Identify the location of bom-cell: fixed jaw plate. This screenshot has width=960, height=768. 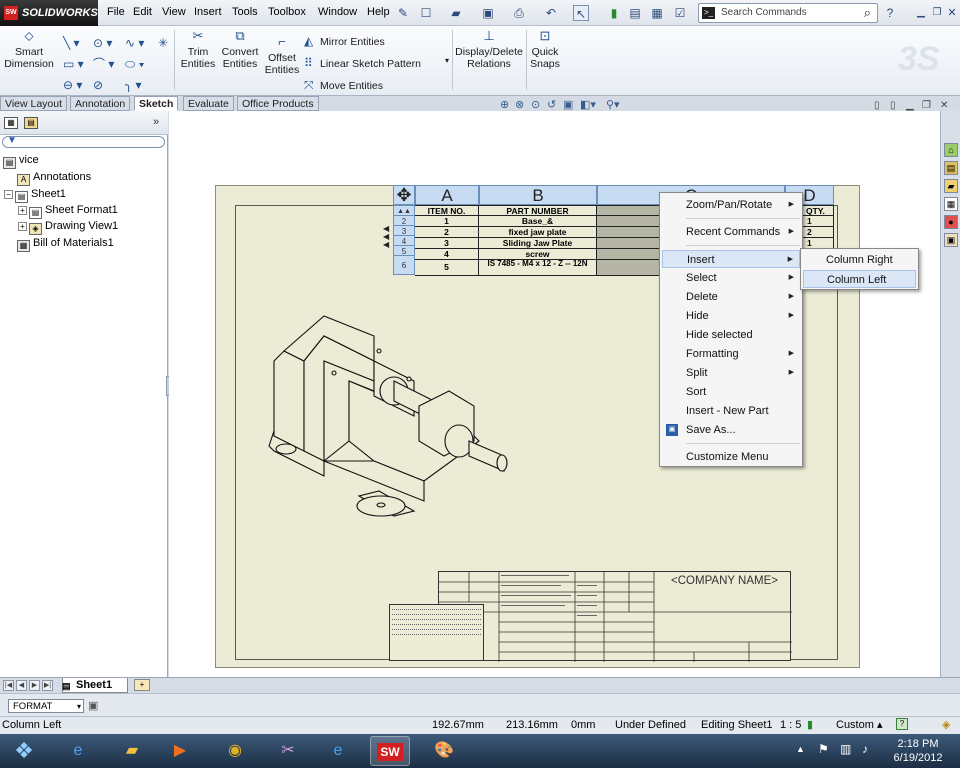
(538, 232).